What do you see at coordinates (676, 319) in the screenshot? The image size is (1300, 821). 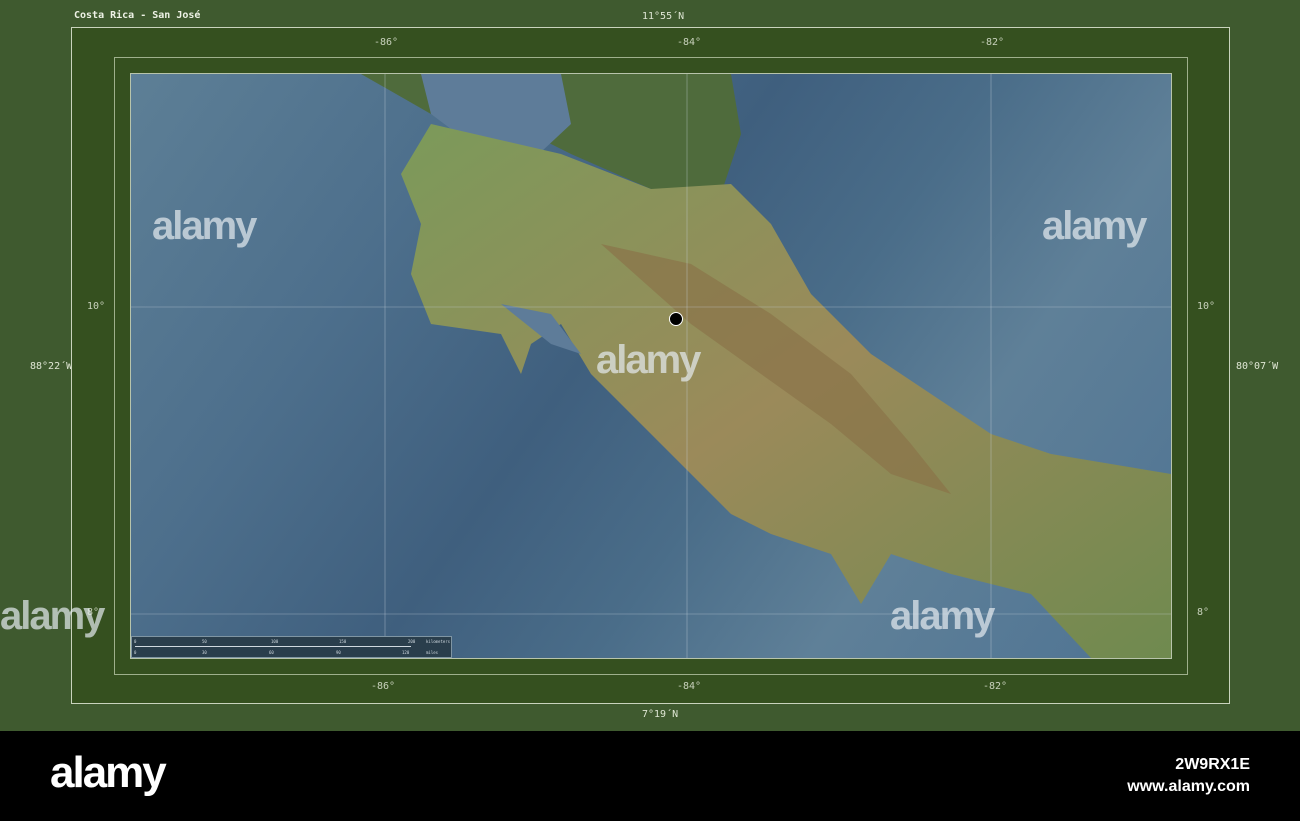 I see `san-jose-marker` at bounding box center [676, 319].